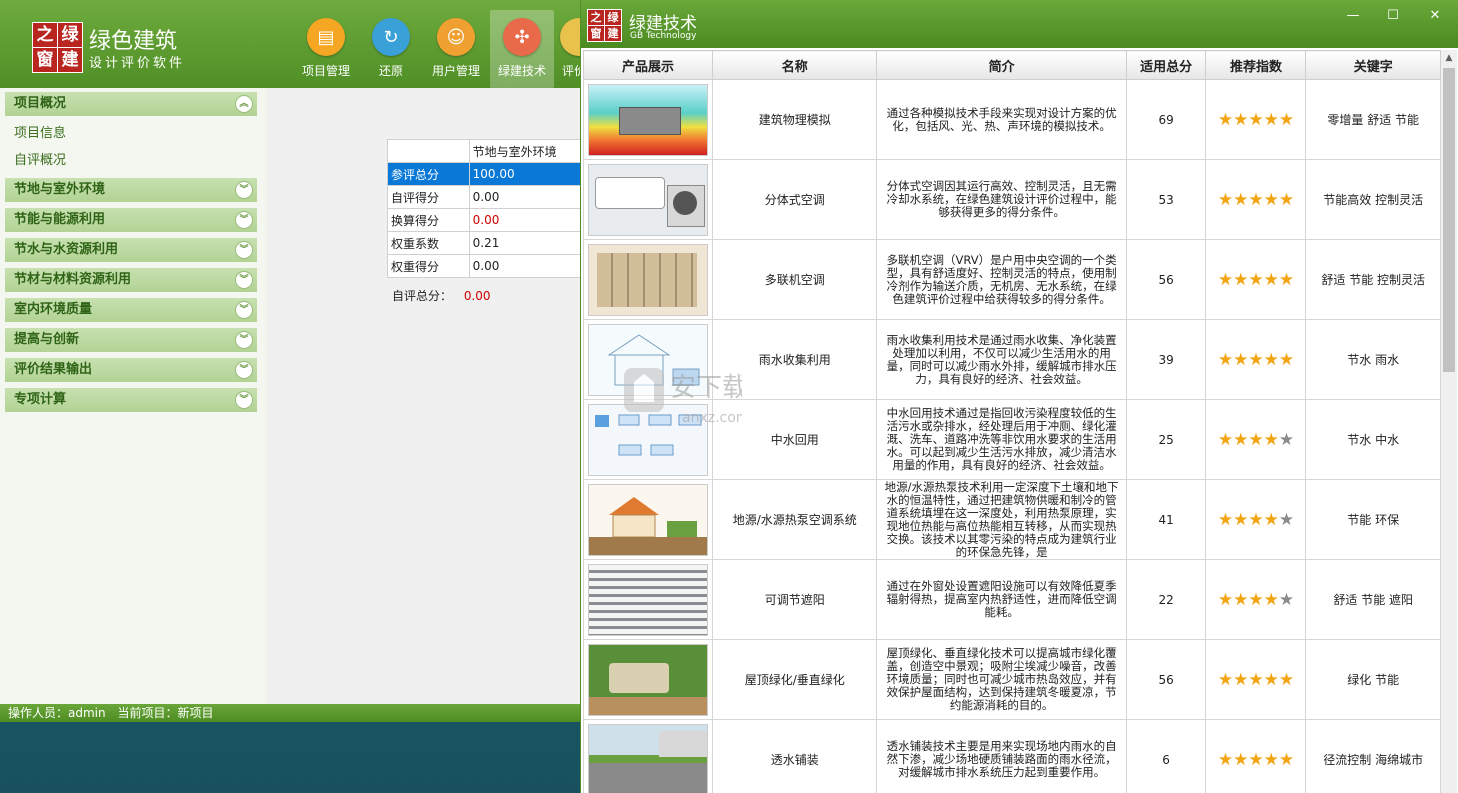 This screenshot has width=1458, height=793. What do you see at coordinates (794, 119) in the screenshot?
I see `product-name: 建筑物理模拟` at bounding box center [794, 119].